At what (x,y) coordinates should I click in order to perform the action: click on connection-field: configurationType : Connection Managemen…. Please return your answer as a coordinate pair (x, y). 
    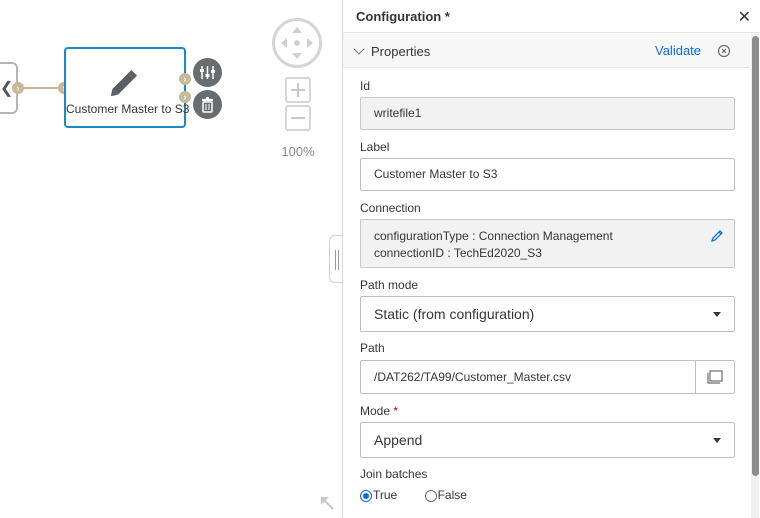
    Looking at the image, I should click on (547, 243).